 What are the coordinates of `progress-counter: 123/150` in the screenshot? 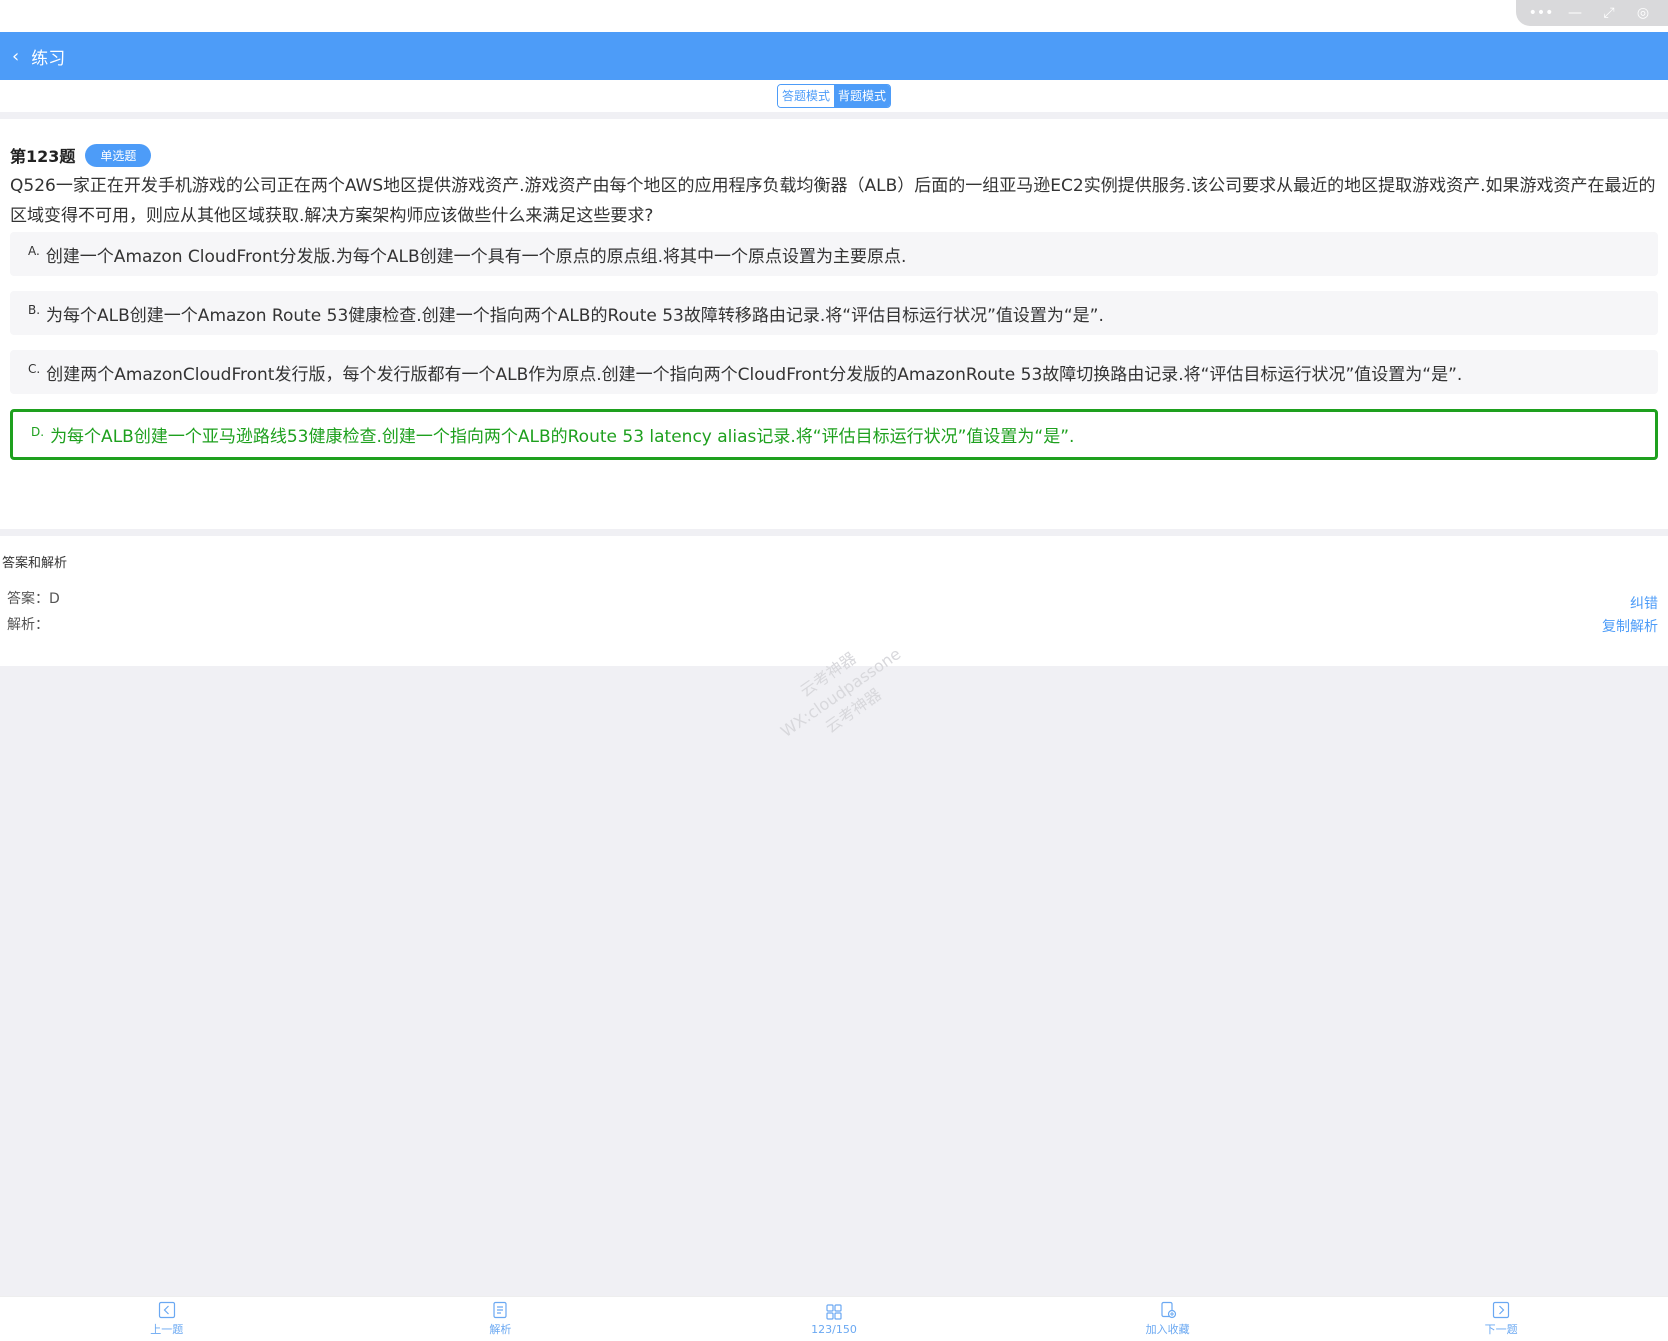 It's located at (834, 1329).